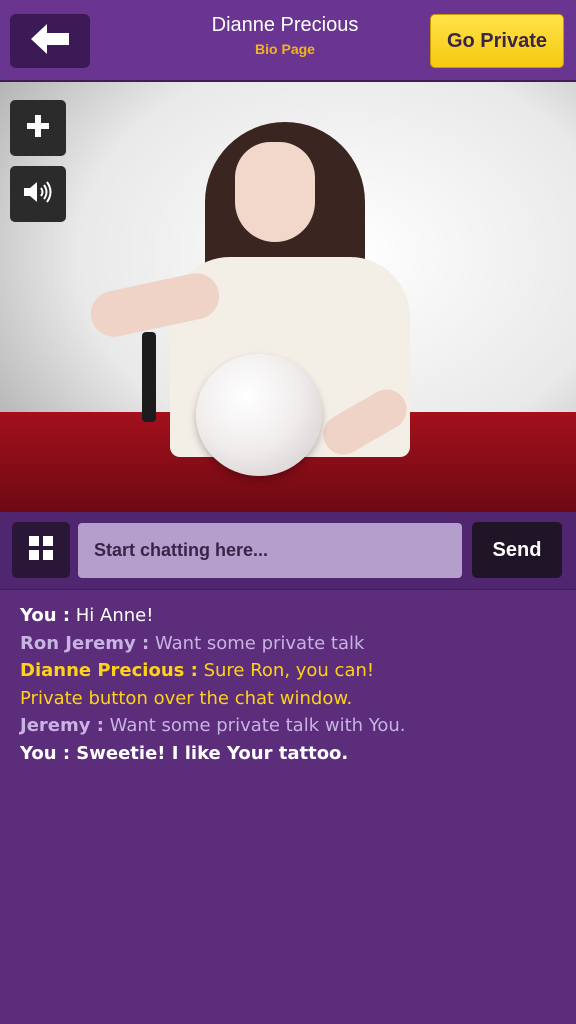 This screenshot has height=1024, width=576. What do you see at coordinates (497, 41) in the screenshot?
I see `go-private-button: Go Private` at bounding box center [497, 41].